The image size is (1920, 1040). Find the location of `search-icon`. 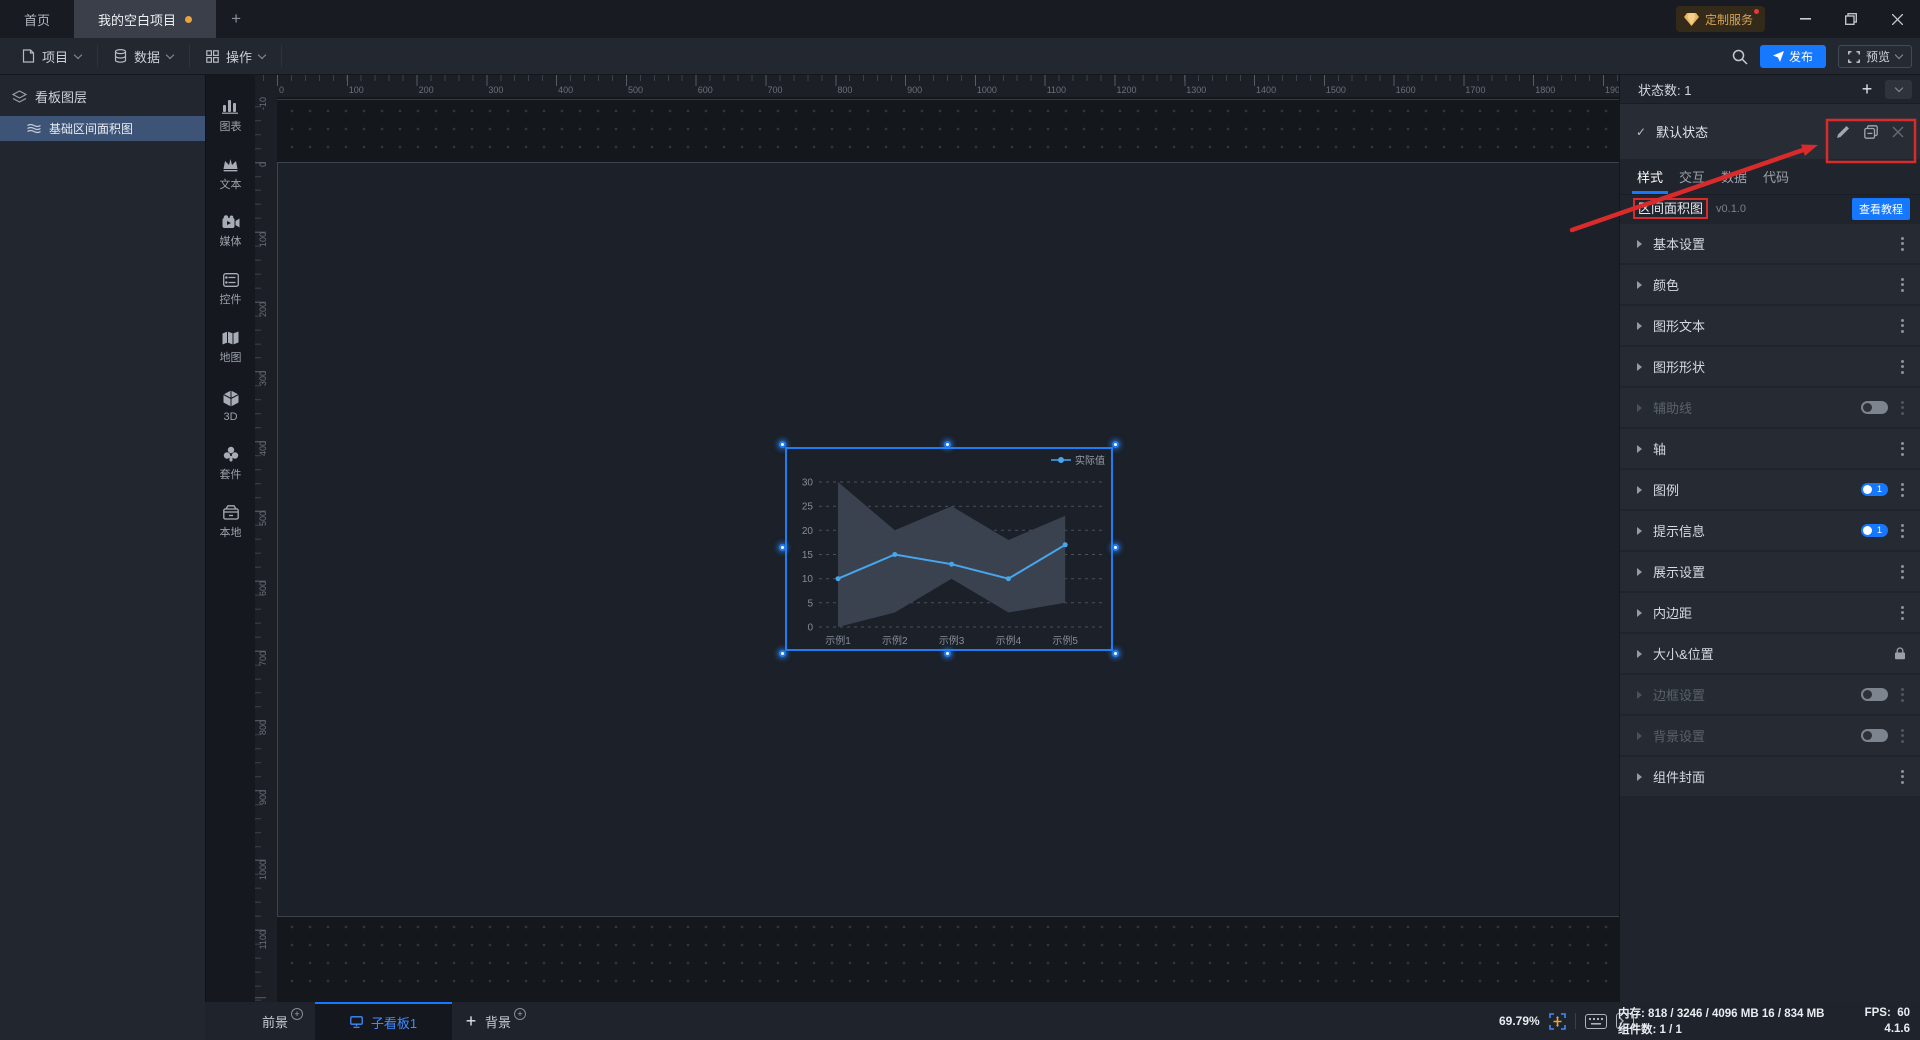

search-icon is located at coordinates (1740, 57).